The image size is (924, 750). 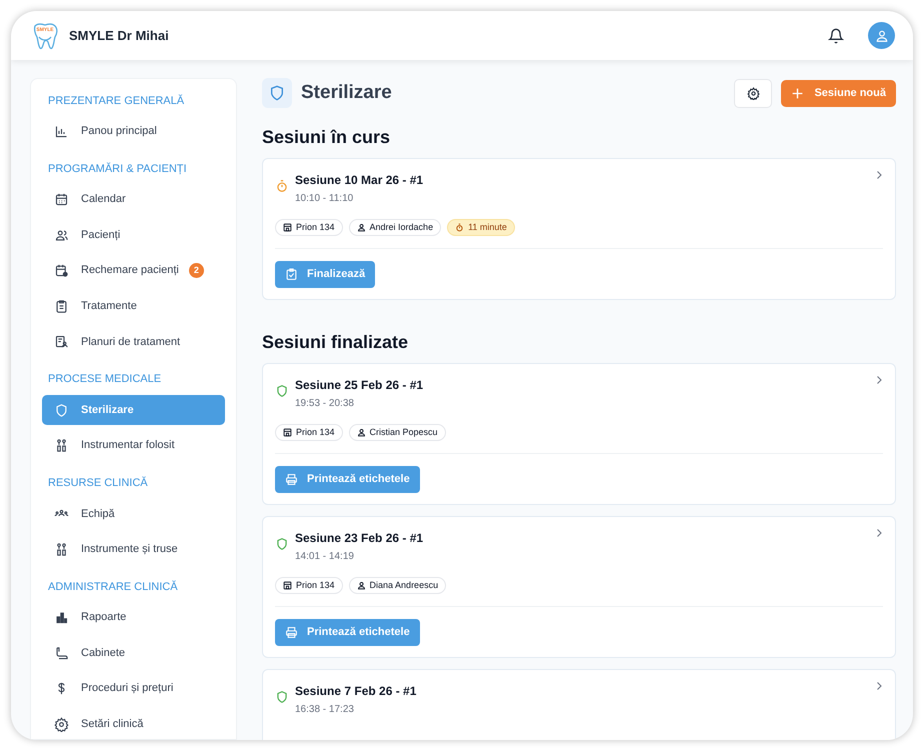 What do you see at coordinates (395, 227) in the screenshot?
I see `person-tag: Andrei Iordache` at bounding box center [395, 227].